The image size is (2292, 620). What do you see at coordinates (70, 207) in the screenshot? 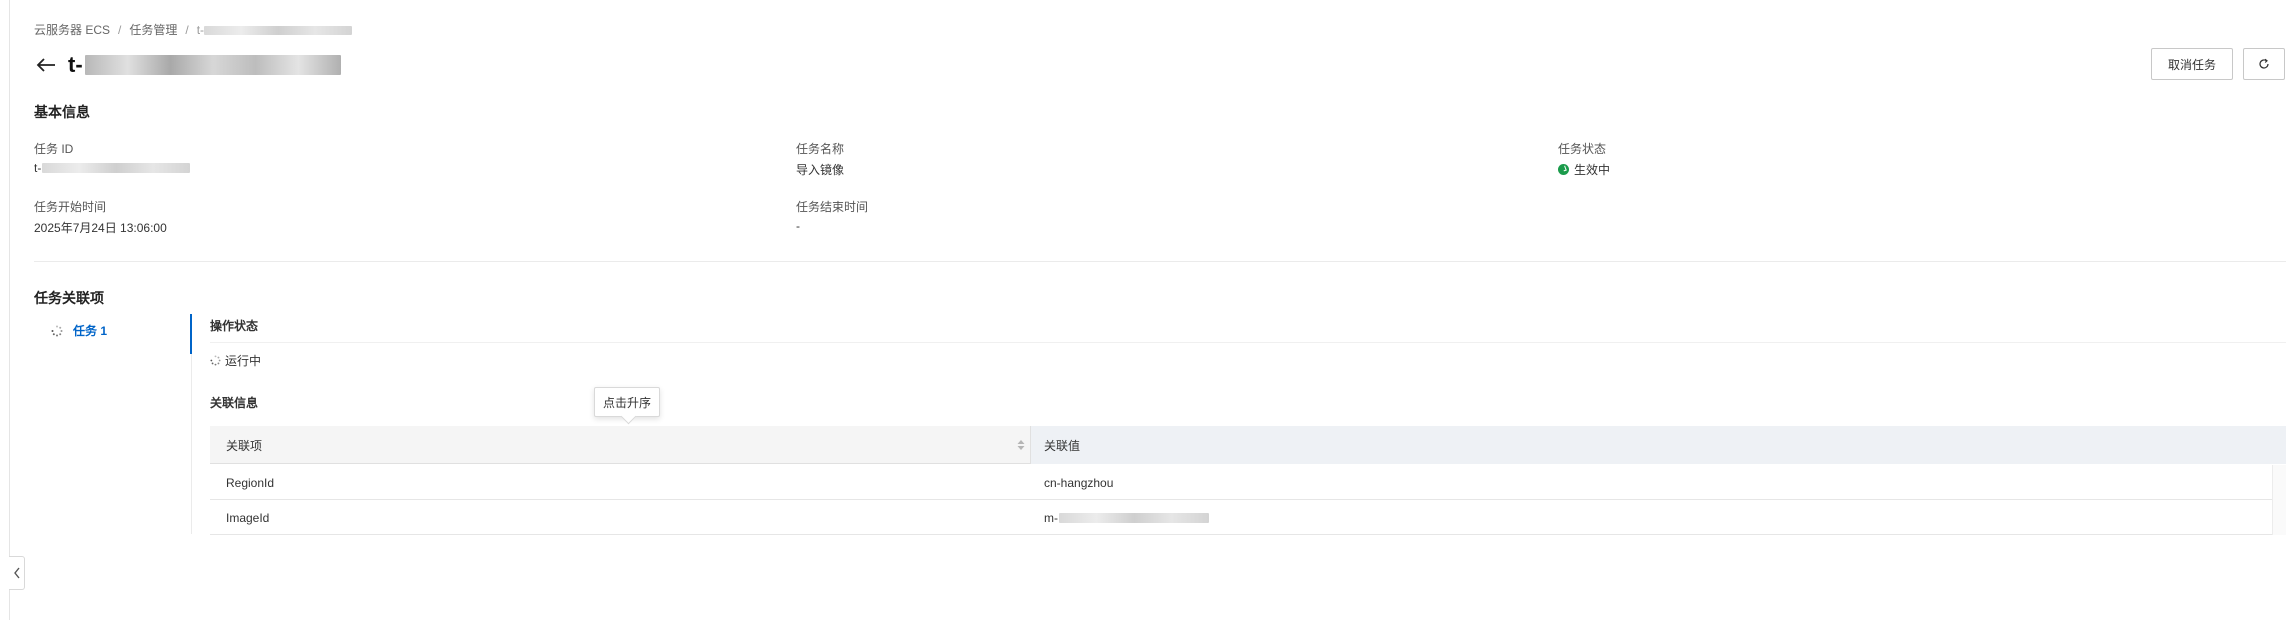
I see `start-time-label: 任务开始时间` at bounding box center [70, 207].